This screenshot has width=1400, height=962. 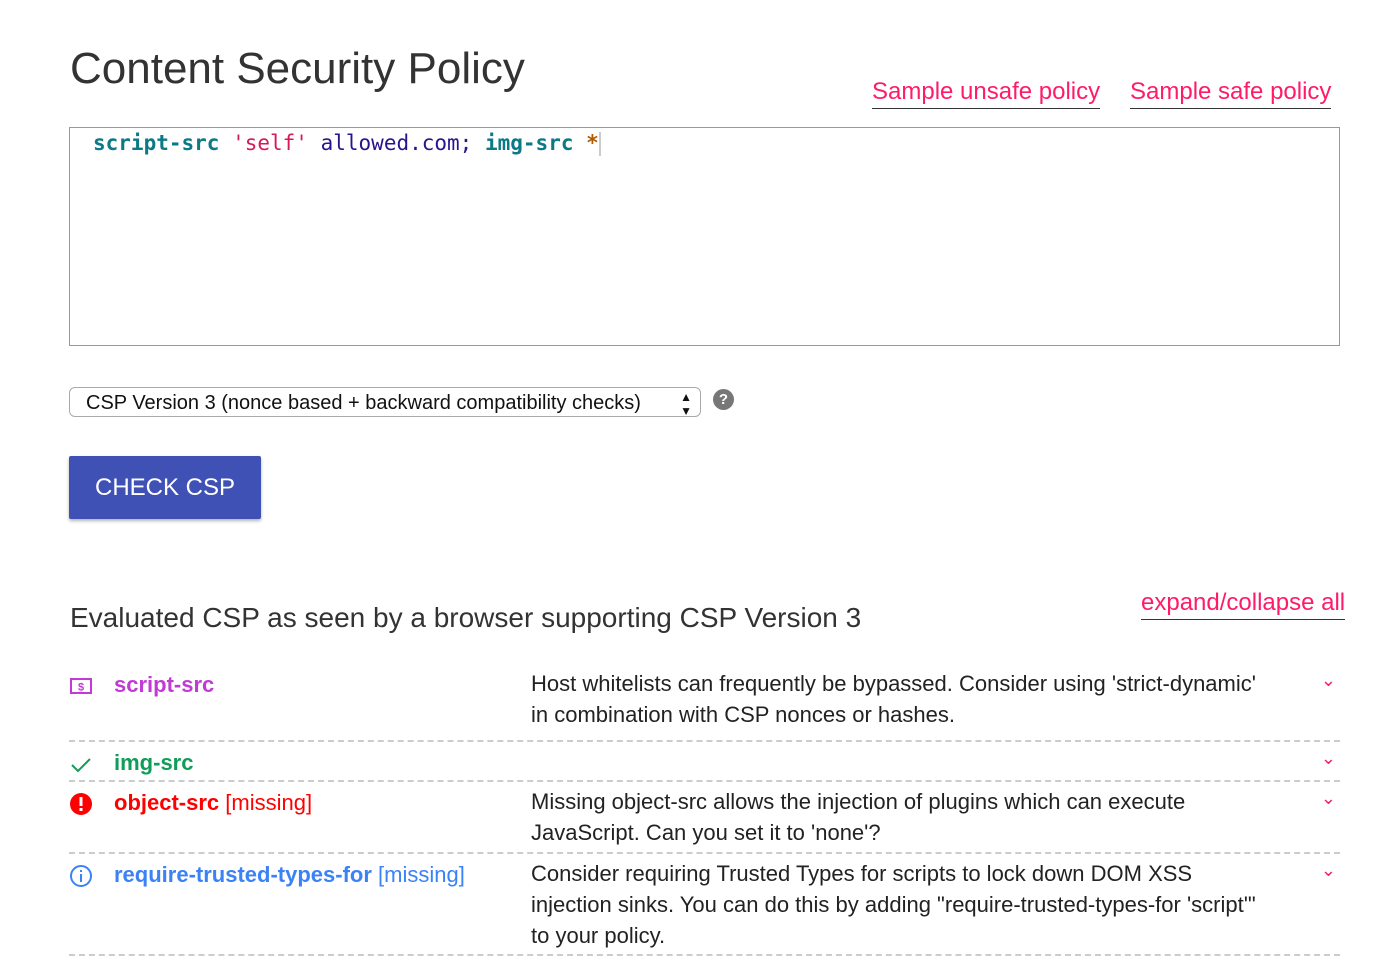 I want to click on csp-token: img-src, so click(x=529, y=143).